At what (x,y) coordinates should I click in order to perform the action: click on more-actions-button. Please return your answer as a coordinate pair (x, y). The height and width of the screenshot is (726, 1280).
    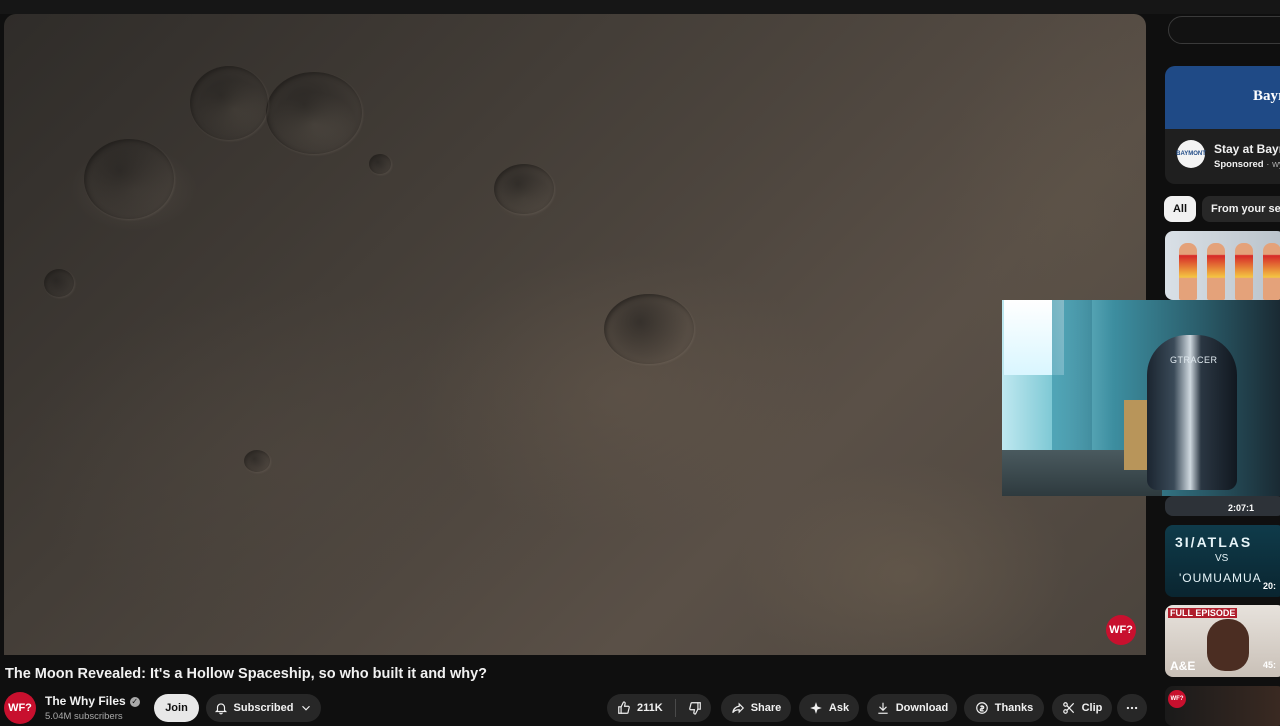
    Looking at the image, I should click on (1132, 708).